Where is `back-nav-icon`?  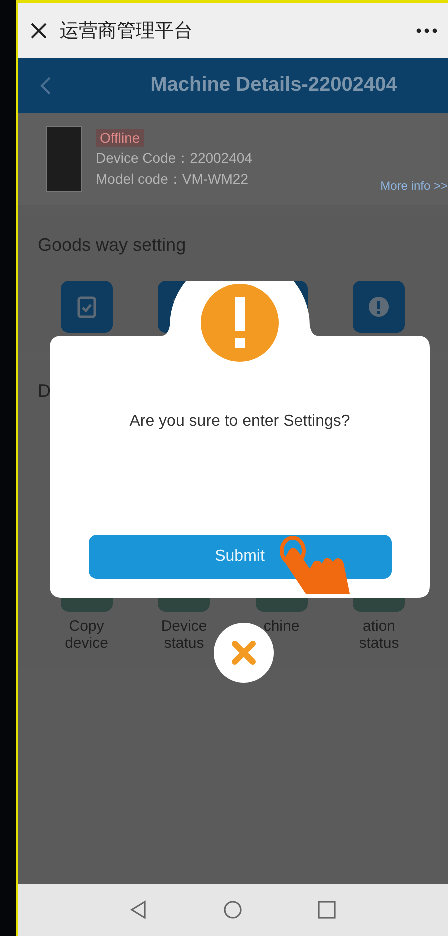 back-nav-icon is located at coordinates (139, 910).